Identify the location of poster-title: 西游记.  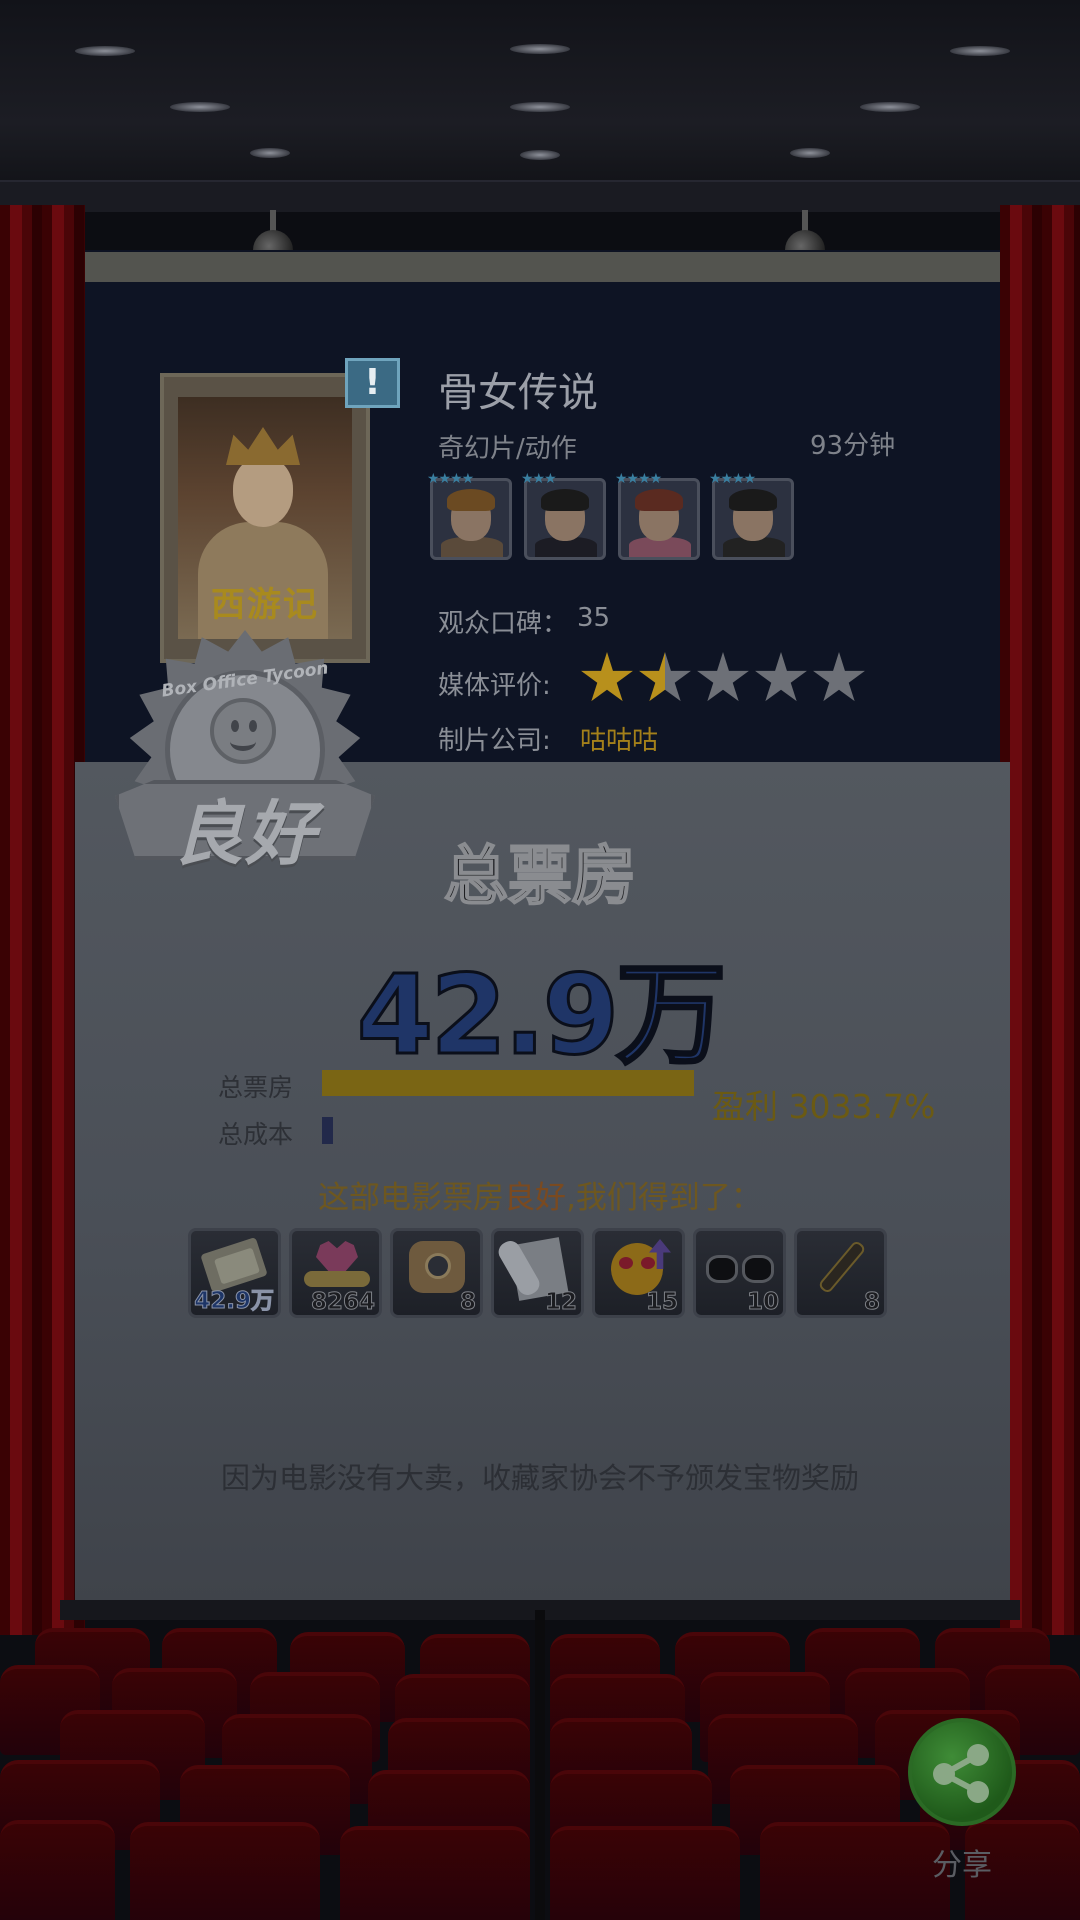
(265, 605).